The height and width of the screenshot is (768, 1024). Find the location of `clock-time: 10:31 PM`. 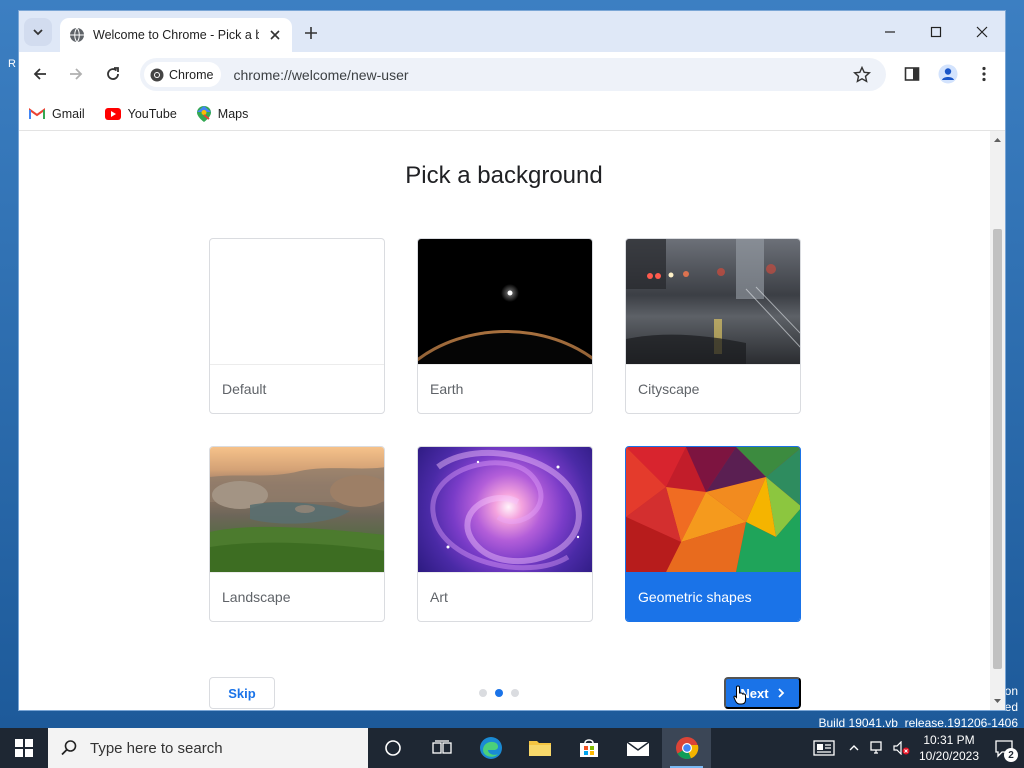

clock-time: 10:31 PM is located at coordinates (949, 740).